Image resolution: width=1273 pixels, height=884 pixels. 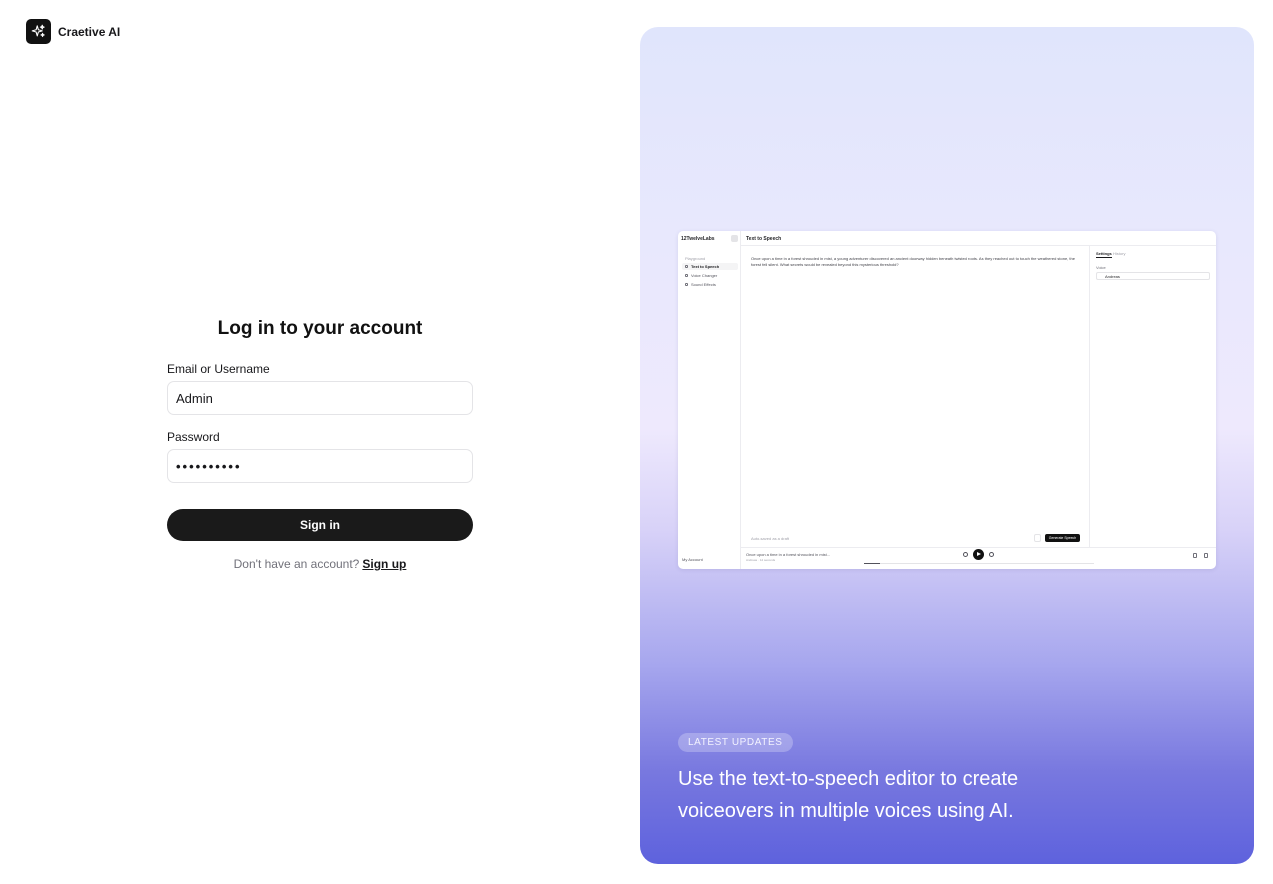 What do you see at coordinates (734, 238) in the screenshot?
I see `preview-menu-icon` at bounding box center [734, 238].